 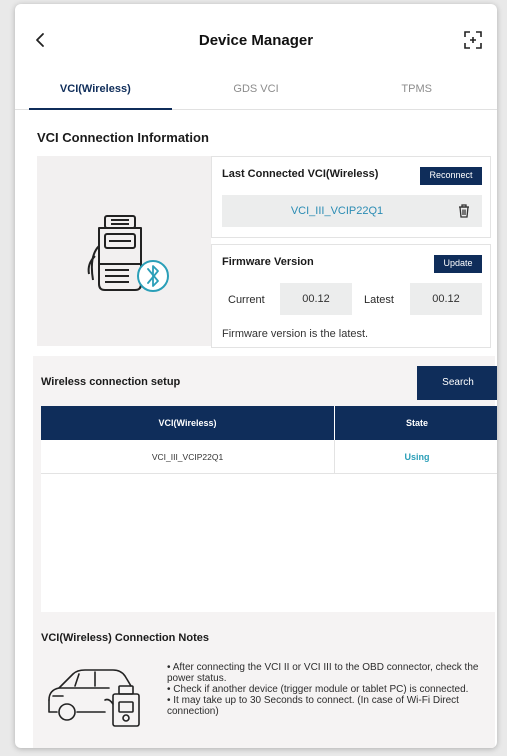 I want to click on tab-bar: VCI(Wireless) GDS VCI TPMS, so click(x=256, y=90).